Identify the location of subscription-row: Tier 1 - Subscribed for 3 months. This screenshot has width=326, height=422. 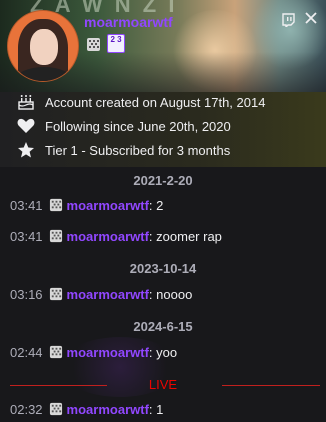
(123, 150).